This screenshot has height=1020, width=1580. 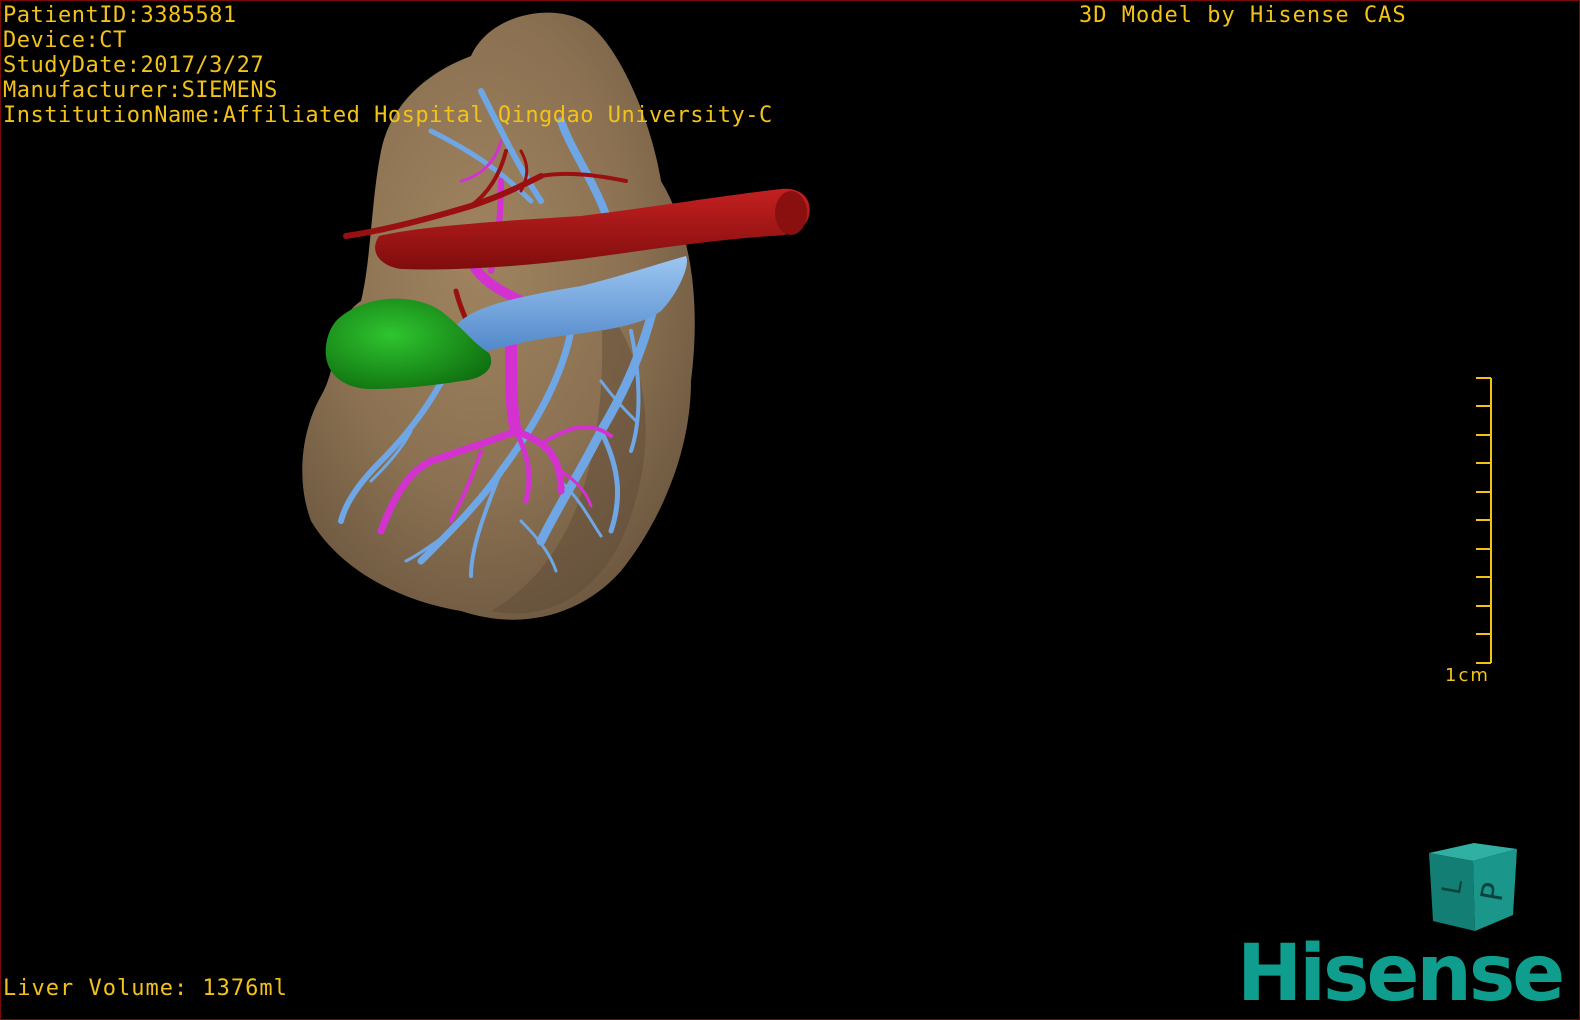 I want to click on hisense-logo: Hisense, so click(x=1401, y=974).